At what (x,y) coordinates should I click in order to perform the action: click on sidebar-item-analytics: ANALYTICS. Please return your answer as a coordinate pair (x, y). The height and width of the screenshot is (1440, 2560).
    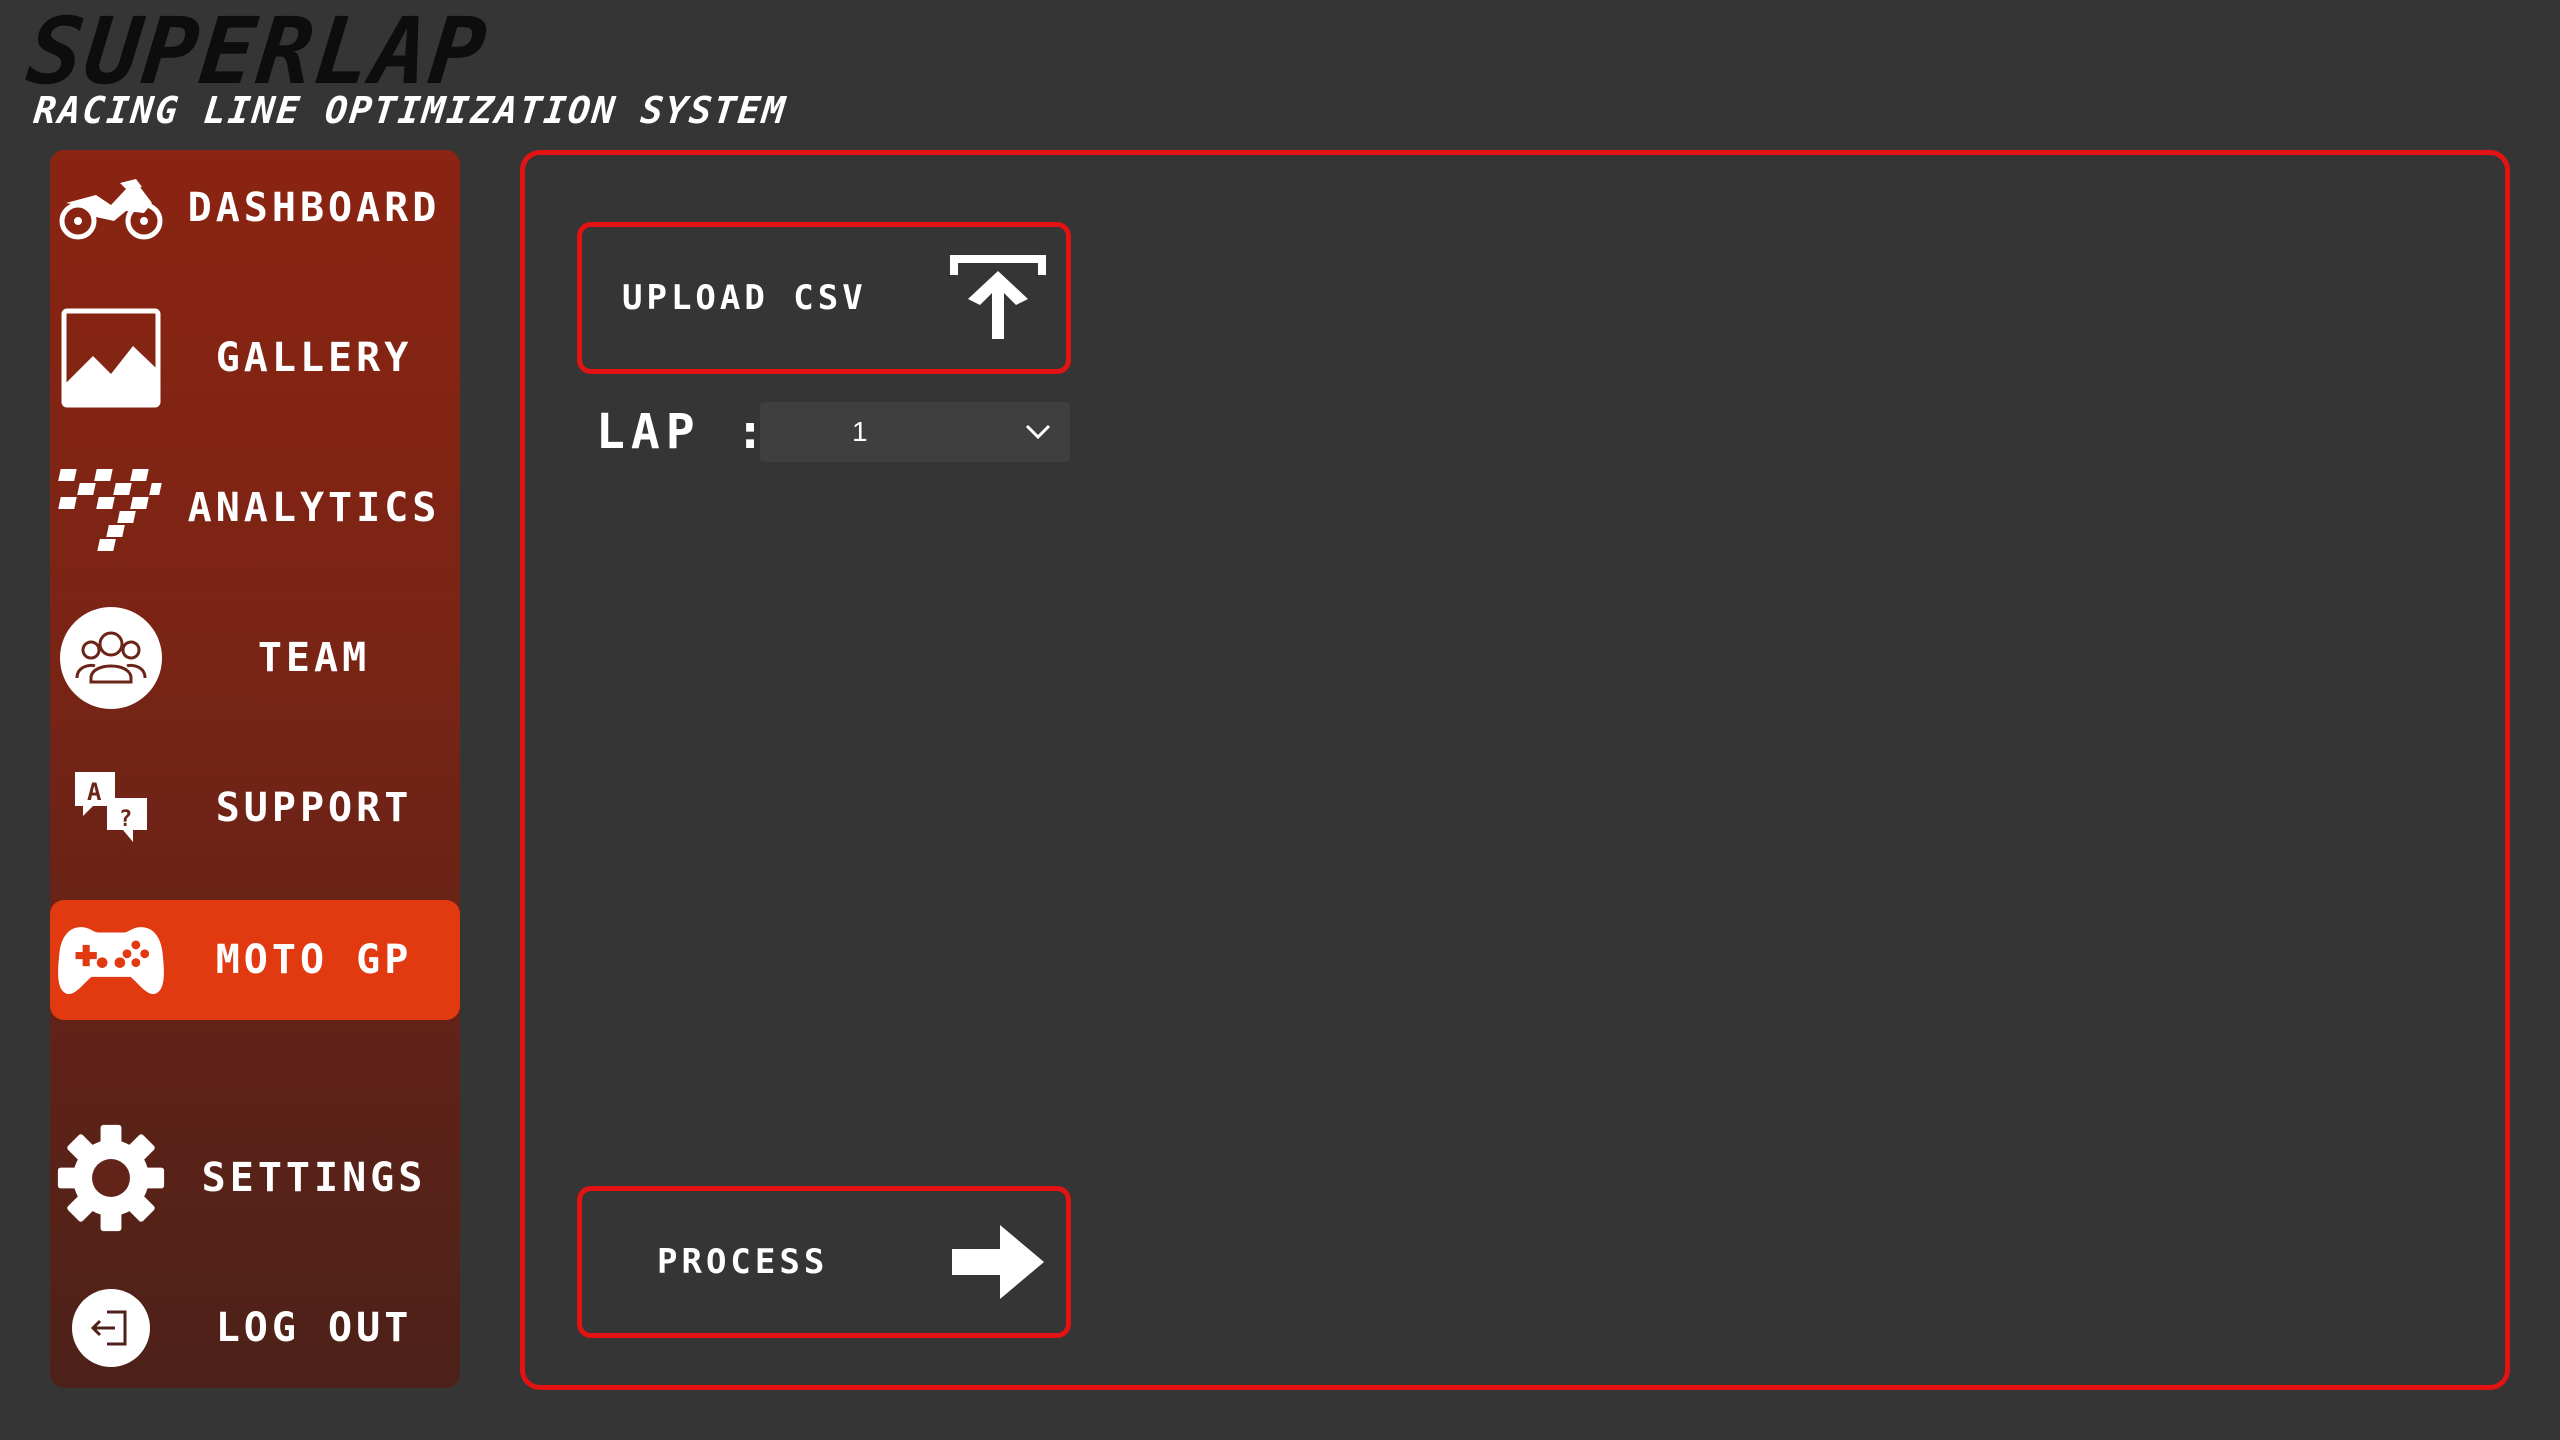
    Looking at the image, I should click on (255, 508).